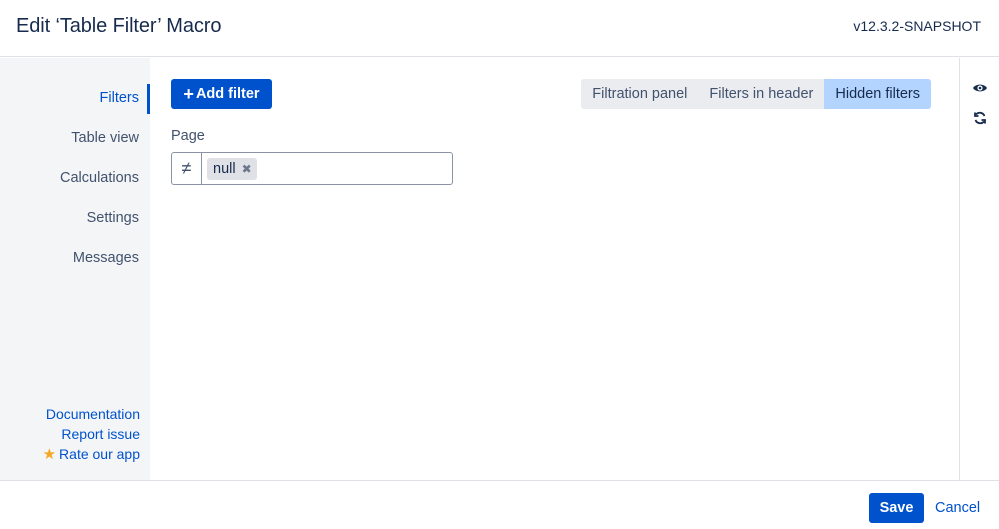 Image resolution: width=999 pixels, height=529 pixels. I want to click on tab-filters-in-header: Filters in header, so click(761, 94).